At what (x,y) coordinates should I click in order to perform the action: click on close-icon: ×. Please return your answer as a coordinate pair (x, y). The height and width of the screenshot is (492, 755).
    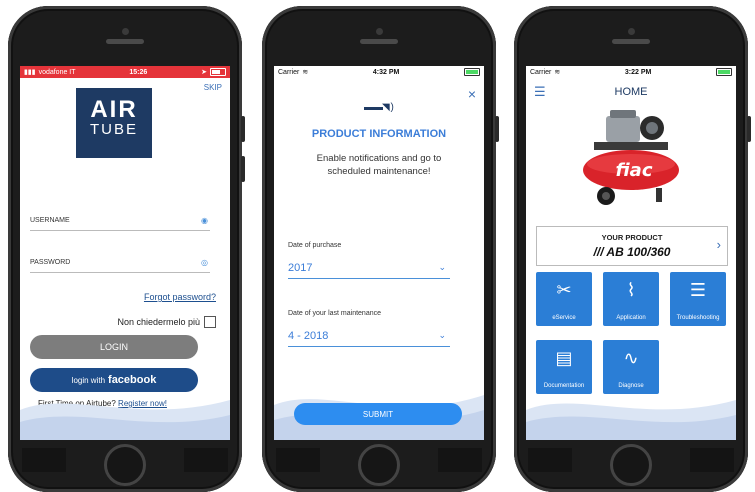
    Looking at the image, I should click on (472, 94).